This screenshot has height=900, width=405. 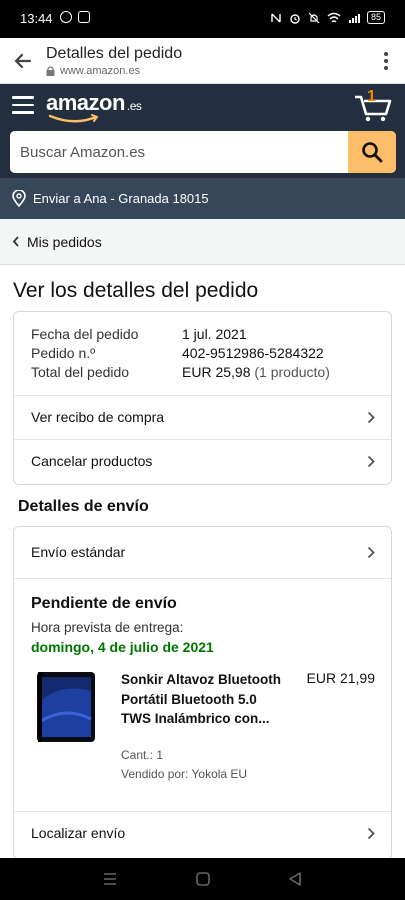 What do you see at coordinates (202, 242) in the screenshot?
I see `breadcrumb: Mis pedidos` at bounding box center [202, 242].